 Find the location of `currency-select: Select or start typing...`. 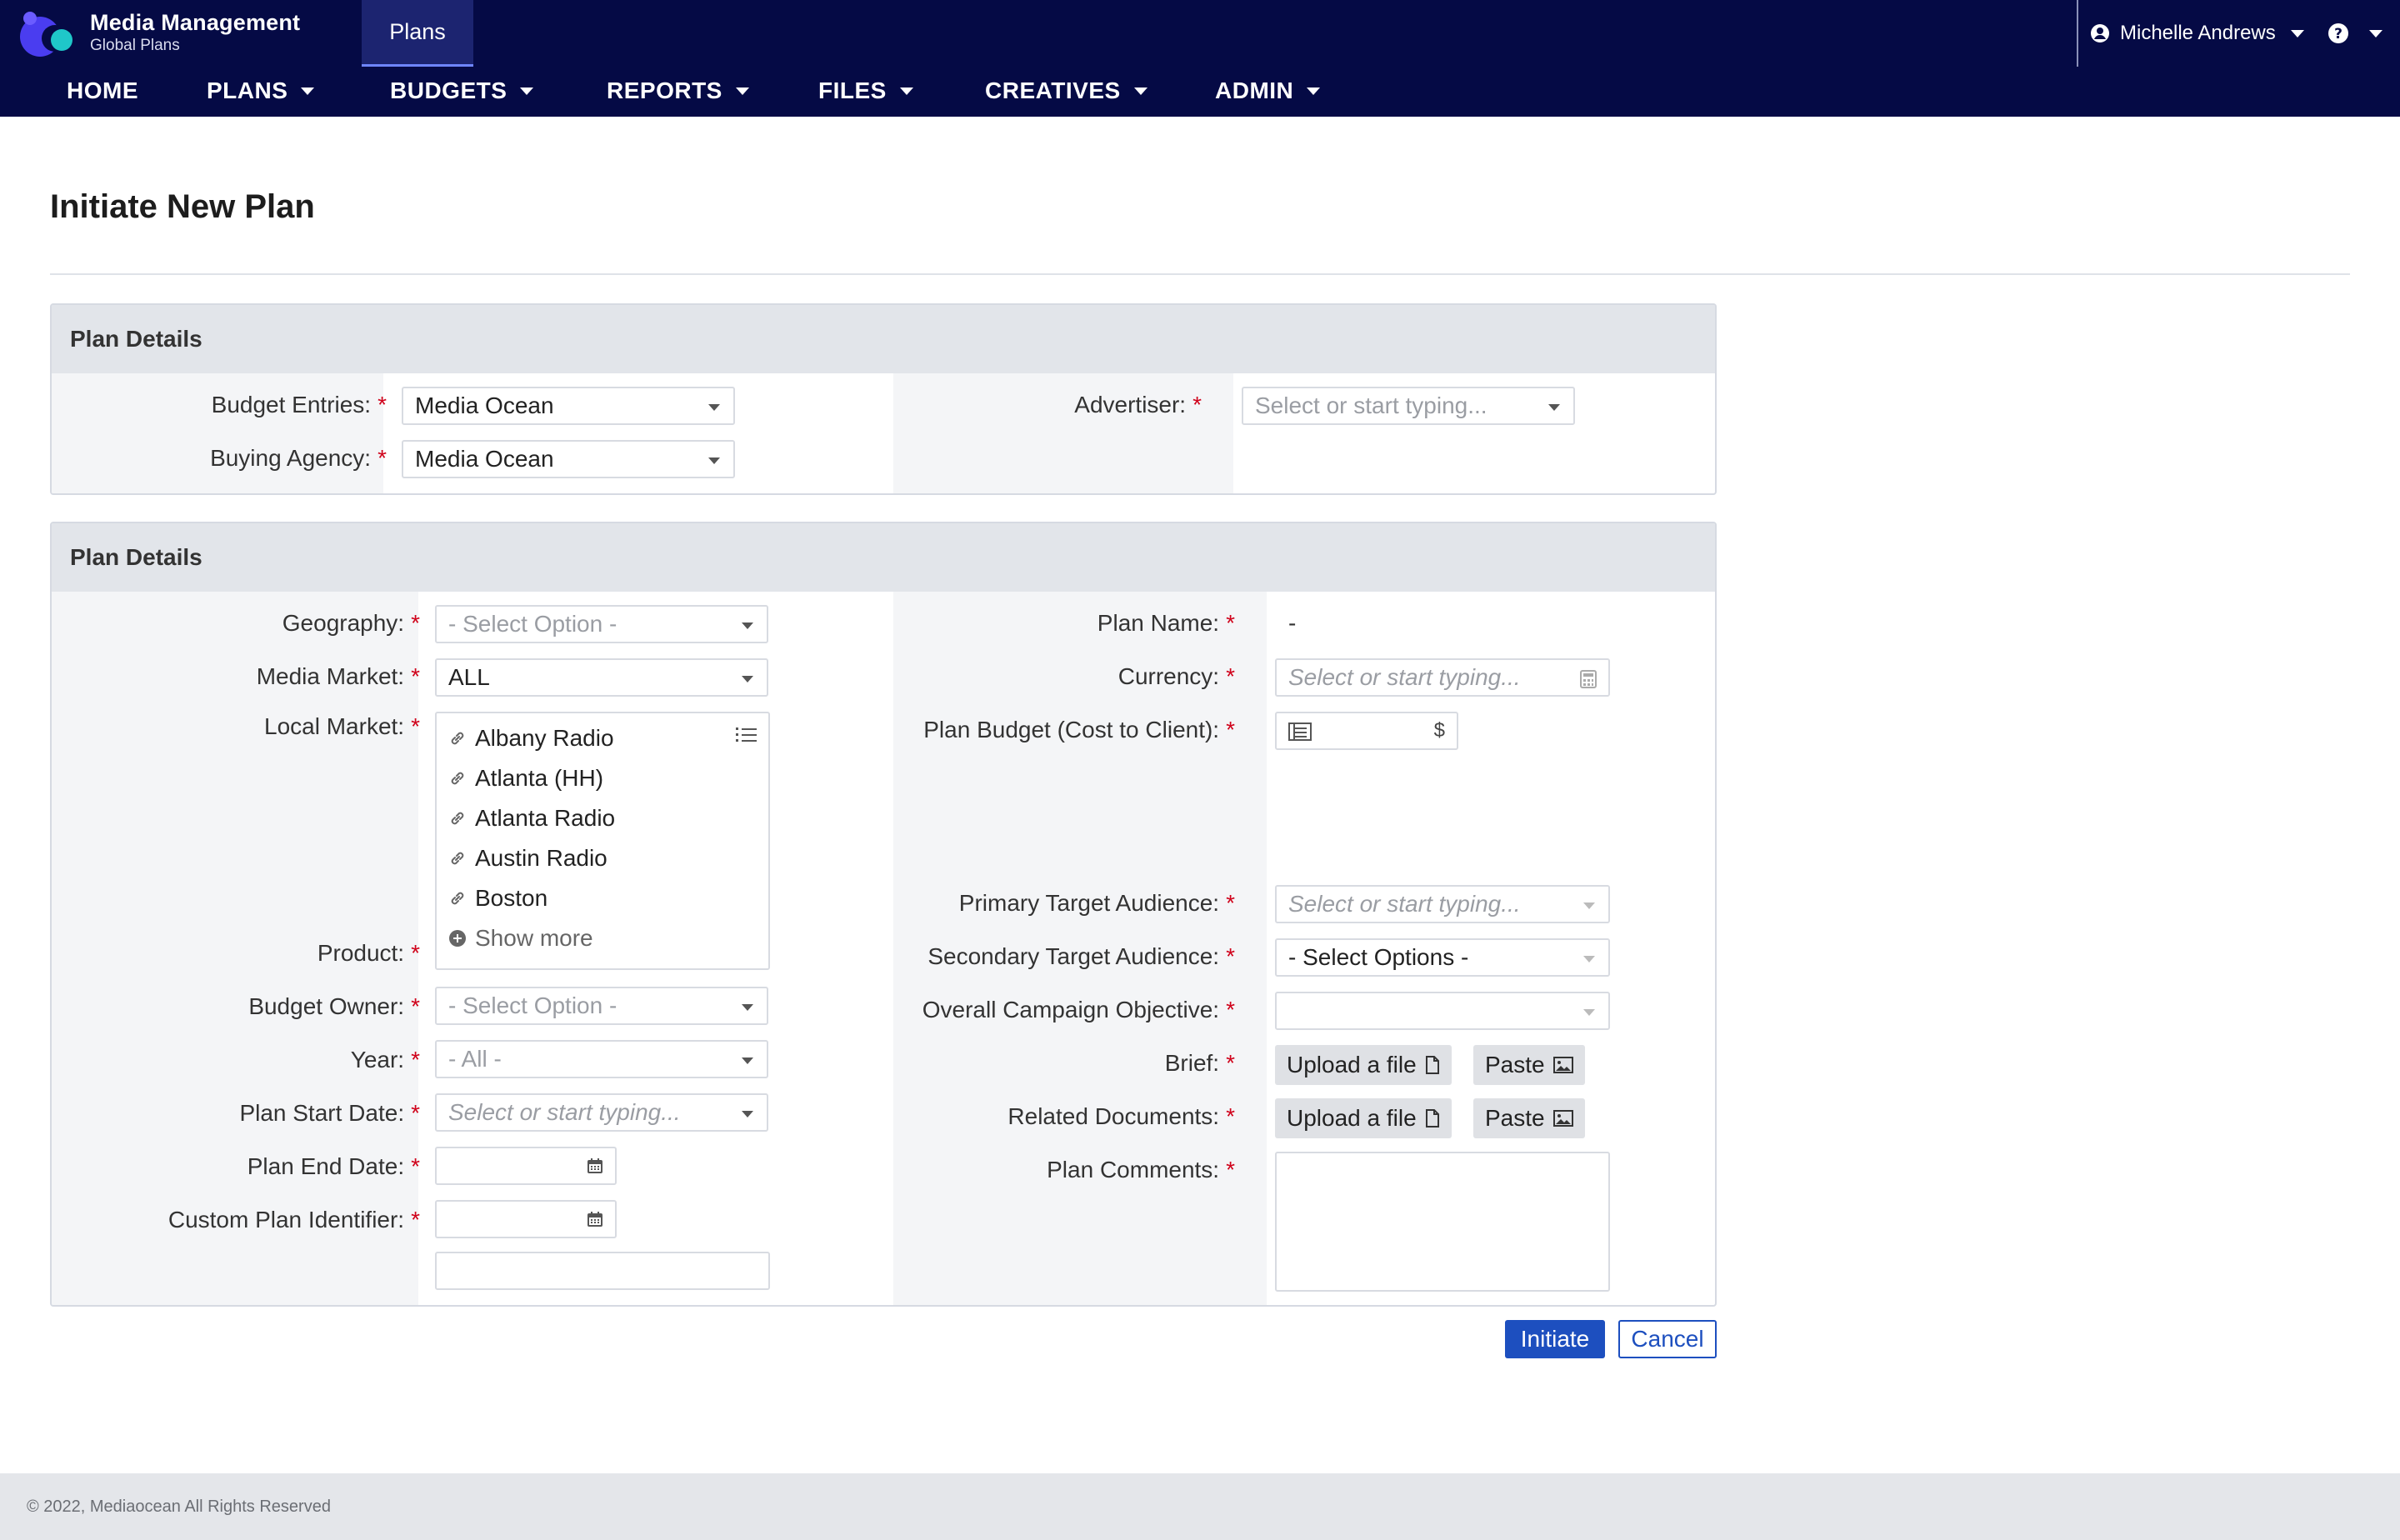

currency-select: Select or start typing... is located at coordinates (1442, 677).